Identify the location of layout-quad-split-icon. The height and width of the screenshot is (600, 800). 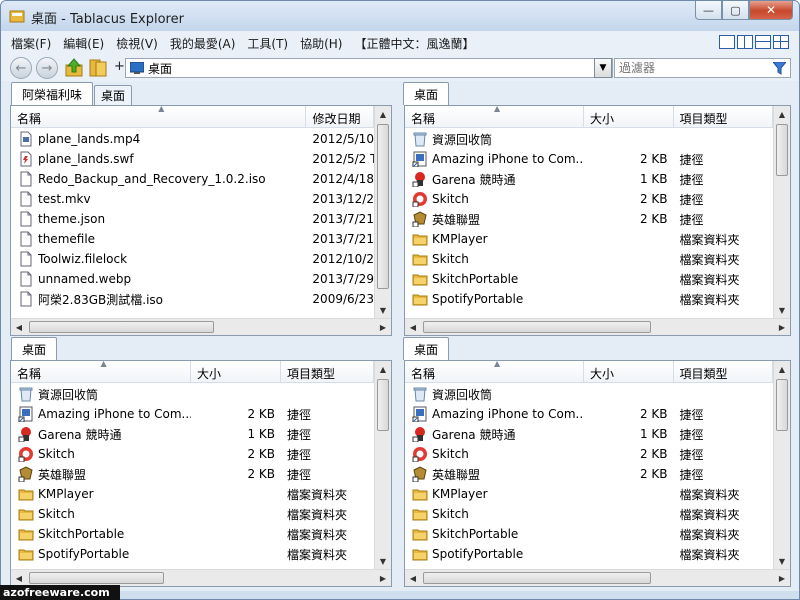
(781, 42).